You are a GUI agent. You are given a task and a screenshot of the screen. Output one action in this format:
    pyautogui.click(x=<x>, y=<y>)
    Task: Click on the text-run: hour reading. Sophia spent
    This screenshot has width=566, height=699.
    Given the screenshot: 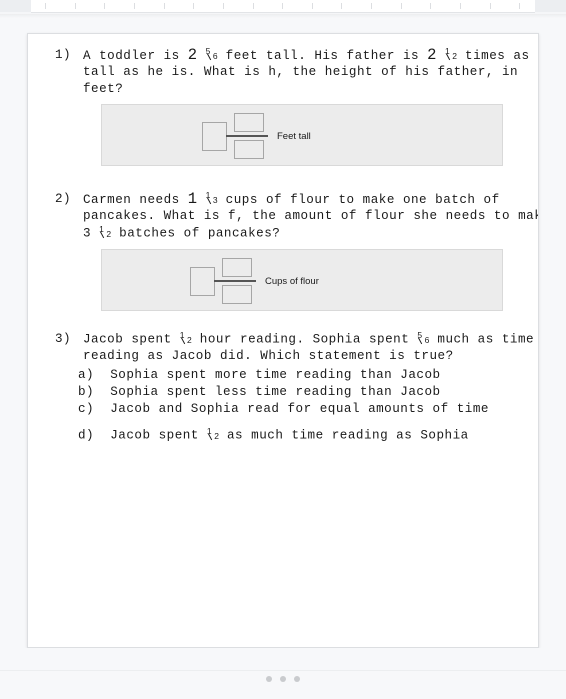 What is the action you would take?
    pyautogui.click(x=304, y=339)
    